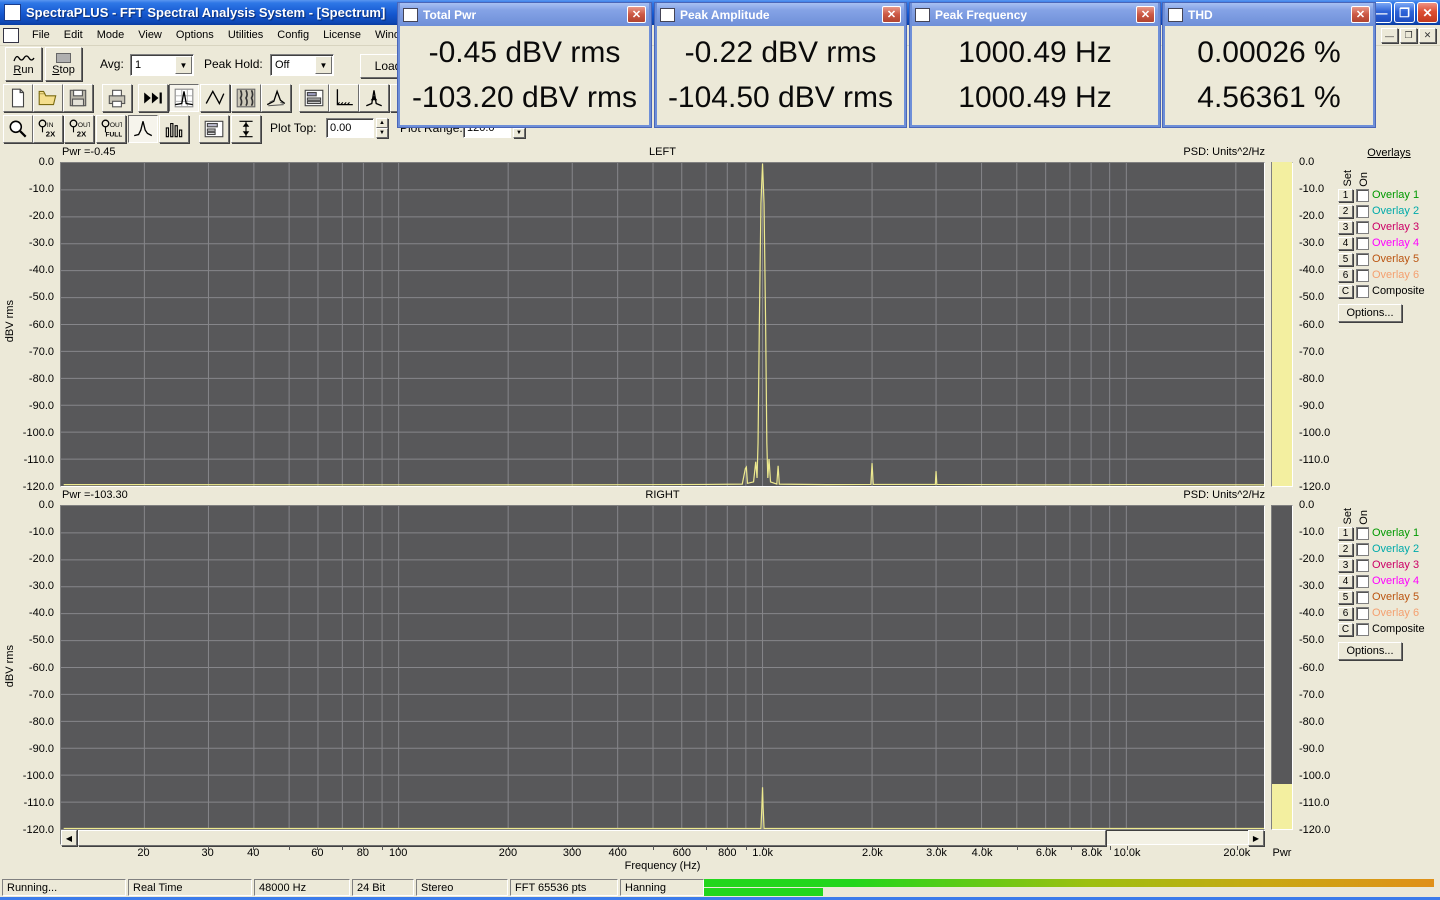  I want to click on menu-options: Options, so click(195, 35).